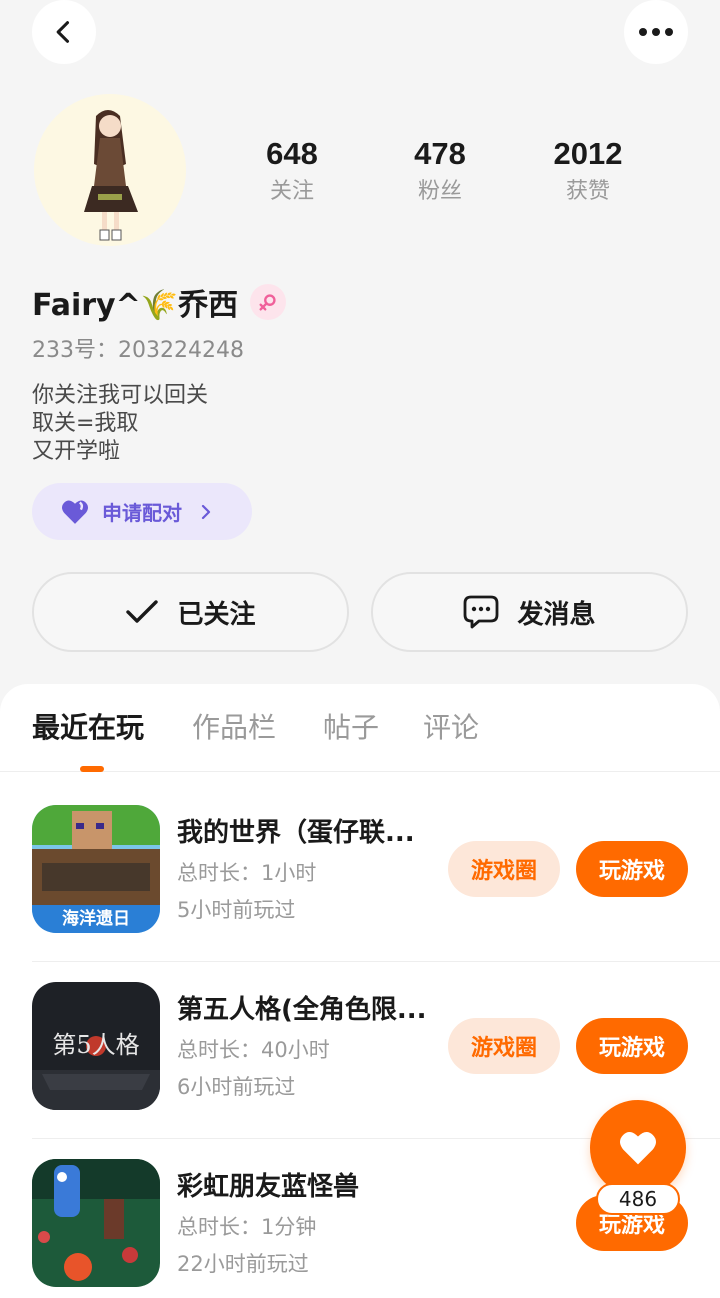 Image resolution: width=720 pixels, height=1298 pixels. I want to click on followed-button: 已关注, so click(190, 612).